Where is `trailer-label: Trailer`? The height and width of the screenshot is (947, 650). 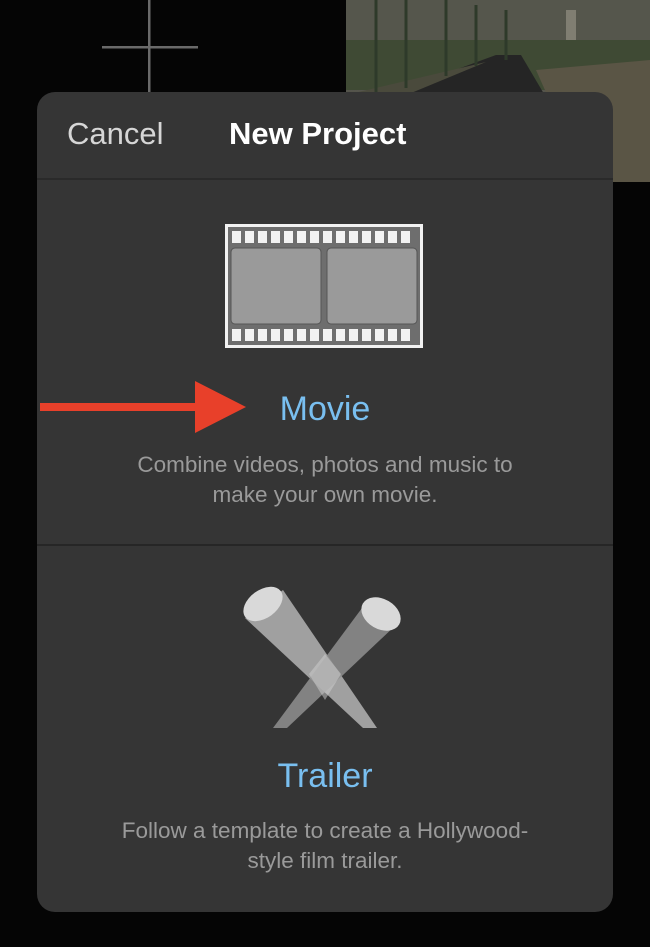
trailer-label: Trailer is located at coordinates (325, 776).